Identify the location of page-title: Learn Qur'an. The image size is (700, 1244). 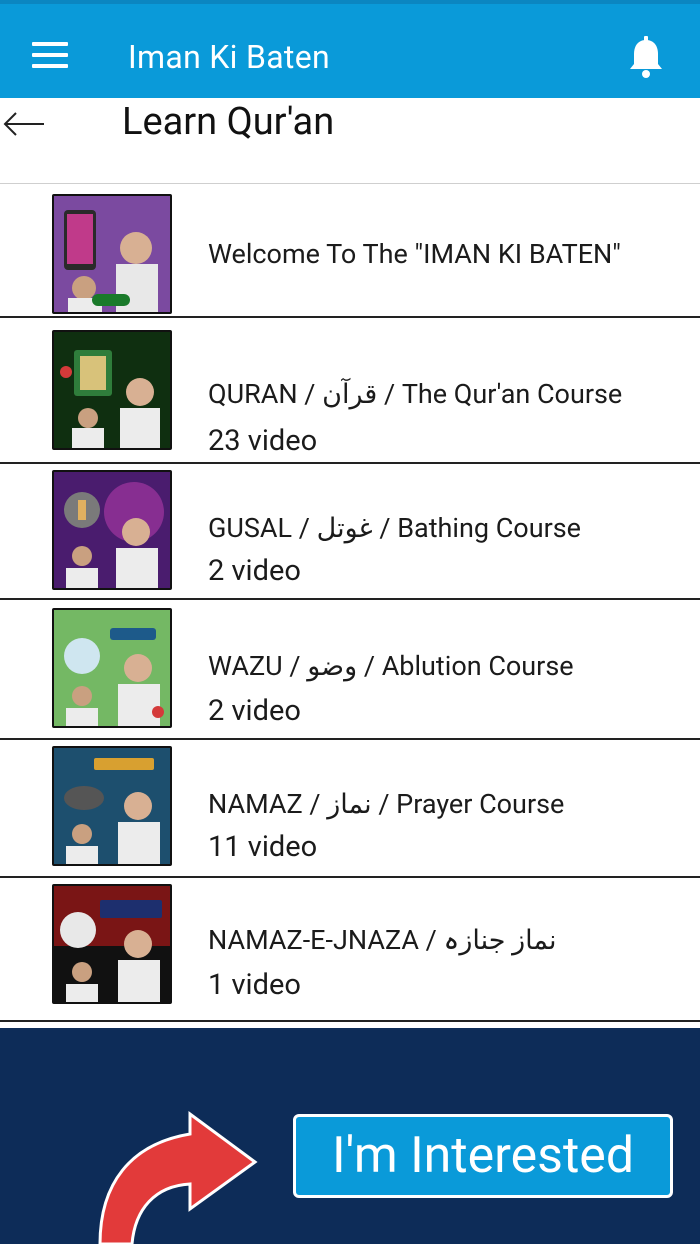
(228, 122).